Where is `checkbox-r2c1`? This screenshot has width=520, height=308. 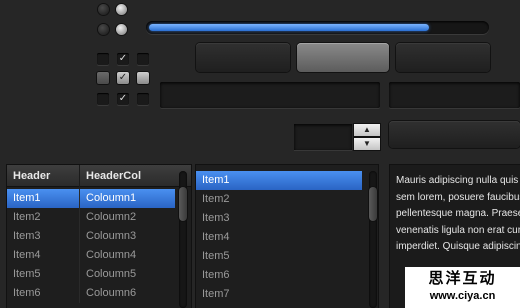
checkbox-r2c1 is located at coordinates (103, 78).